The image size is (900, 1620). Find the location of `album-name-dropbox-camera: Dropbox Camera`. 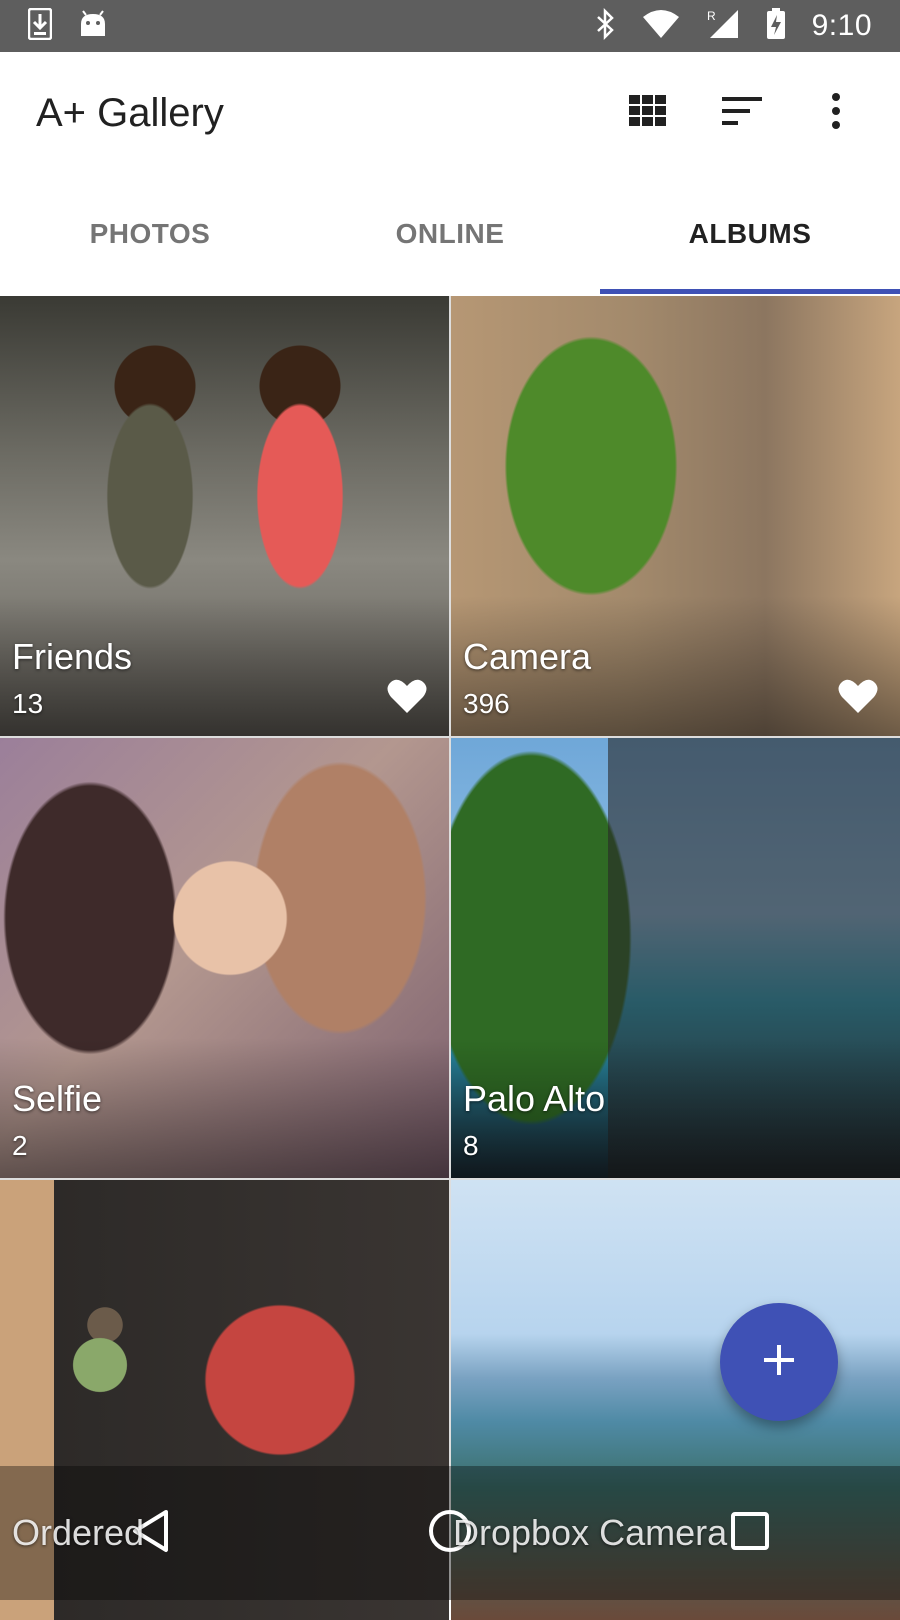

album-name-dropbox-camera: Dropbox Camera is located at coordinates (590, 1532).